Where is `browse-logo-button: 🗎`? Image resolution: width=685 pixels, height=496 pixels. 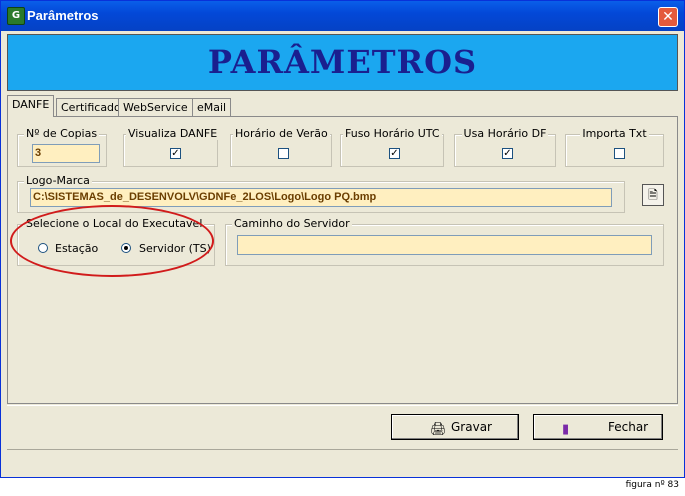
browse-logo-button: 🗎 is located at coordinates (653, 195).